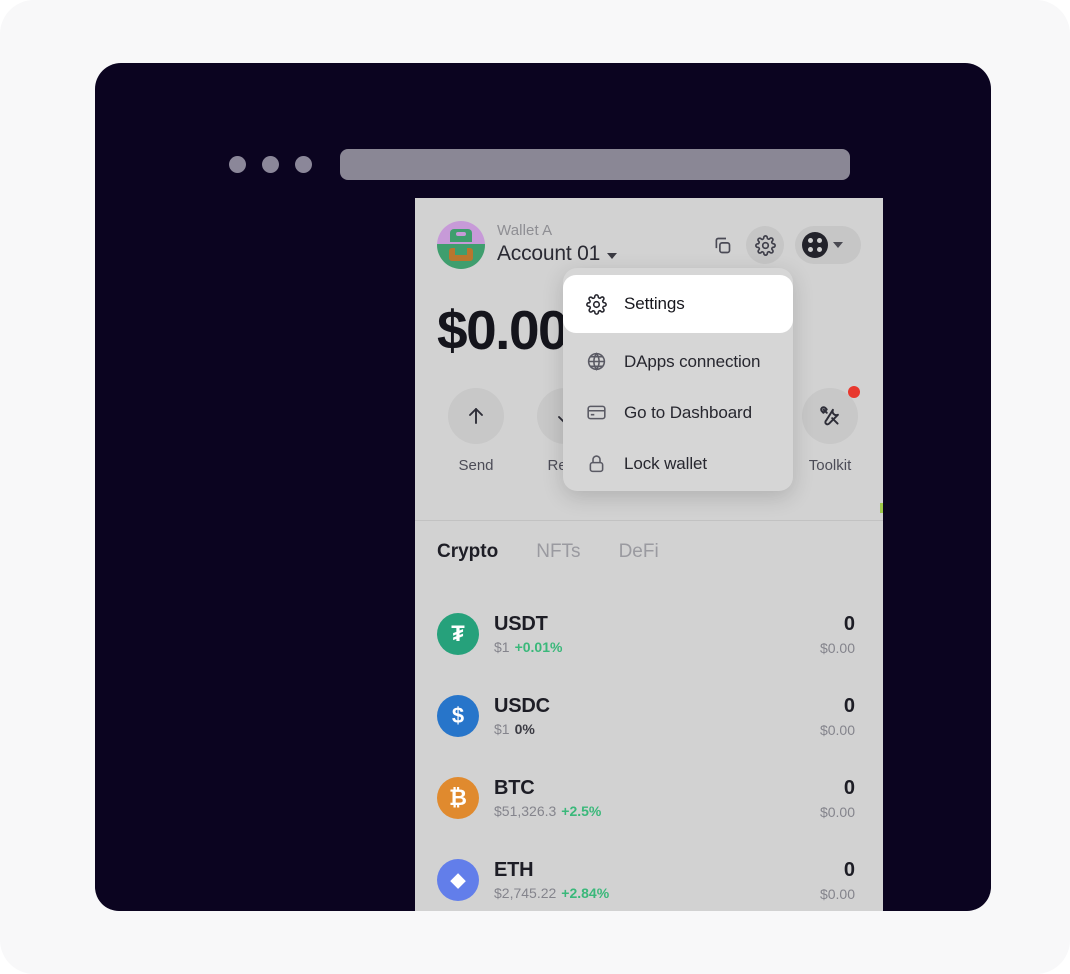  Describe the element at coordinates (596, 362) in the screenshot. I see `globe-icon` at that location.